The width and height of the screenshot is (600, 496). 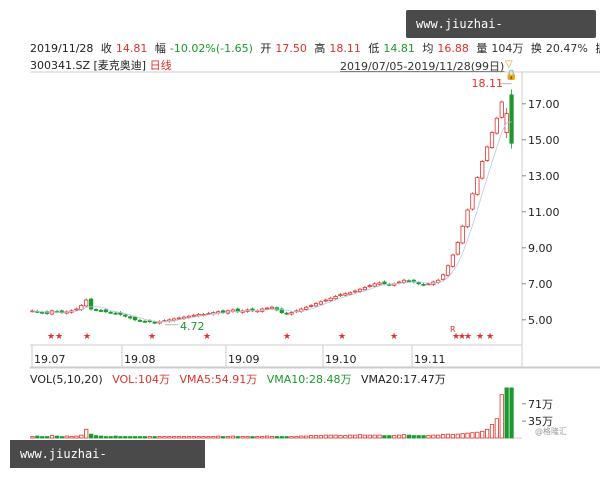 I want to click on low-annotation: 4.72, so click(x=192, y=326).